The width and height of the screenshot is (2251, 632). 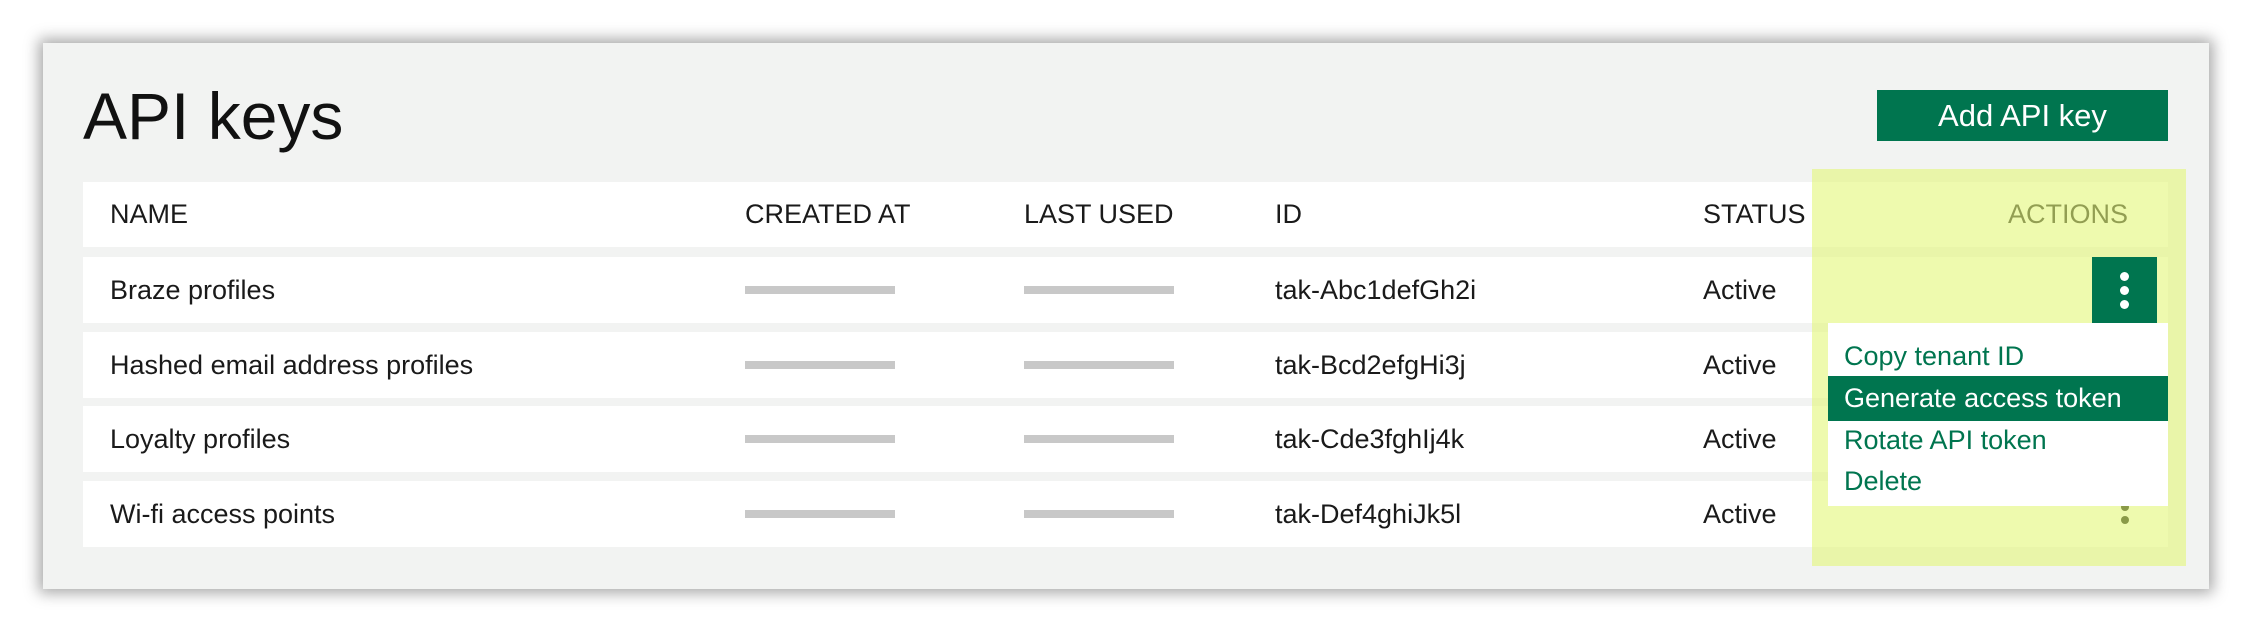 I want to click on page-title: API keys, so click(x=213, y=116).